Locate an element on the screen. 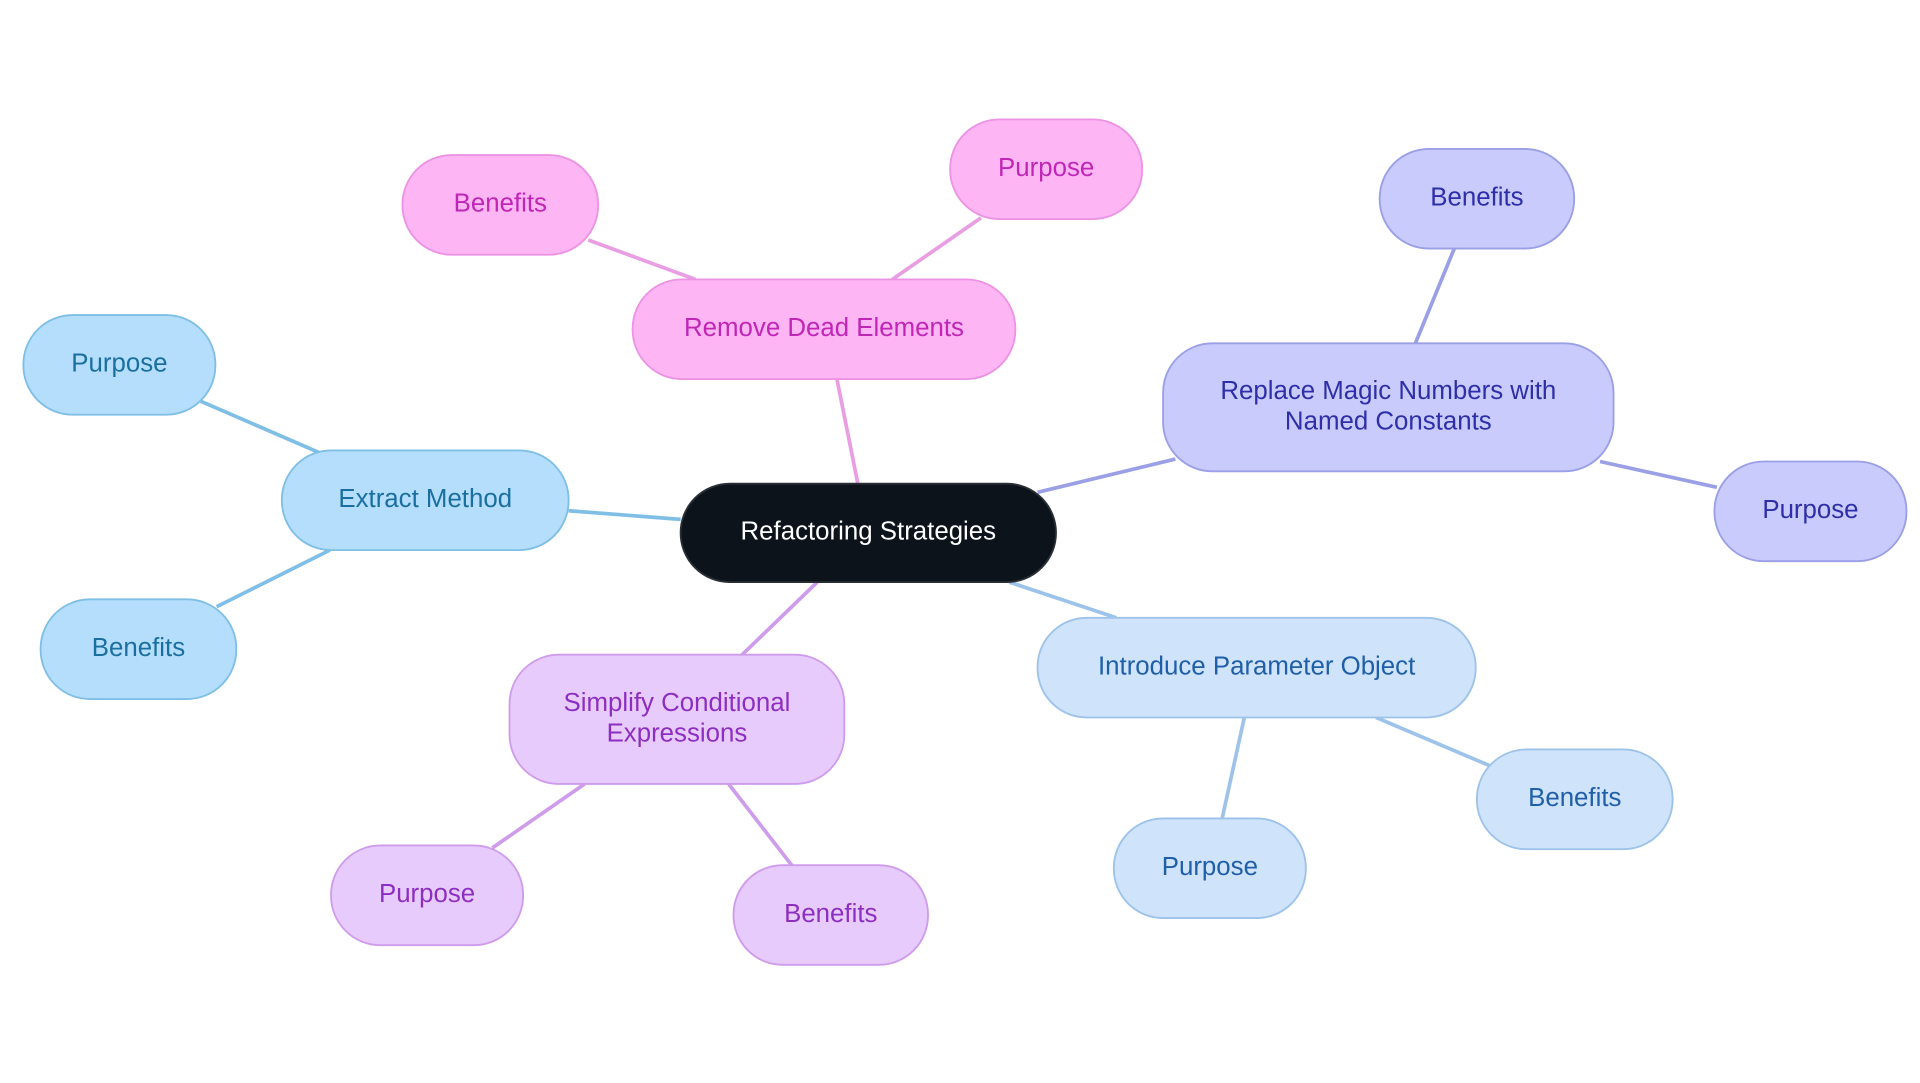 This screenshot has height=1083, width=1920. branch-node-label: Remove Dead Elements is located at coordinates (824, 328).